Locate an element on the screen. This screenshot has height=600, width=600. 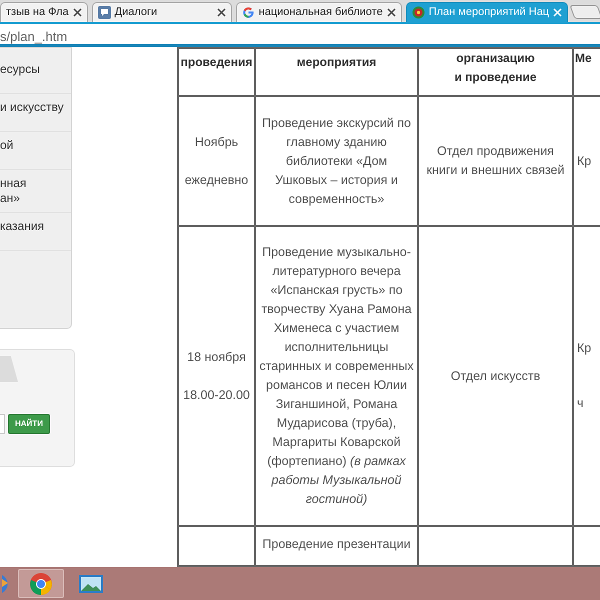
organizer-text: Отдел продвижения книги и внешних связей is located at coordinates (495, 161).